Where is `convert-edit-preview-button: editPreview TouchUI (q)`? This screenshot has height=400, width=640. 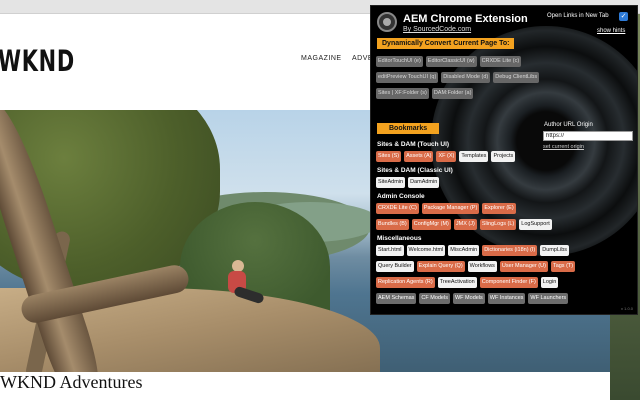
convert-edit-preview-button: editPreview TouchUI (q) is located at coordinates (407, 77).